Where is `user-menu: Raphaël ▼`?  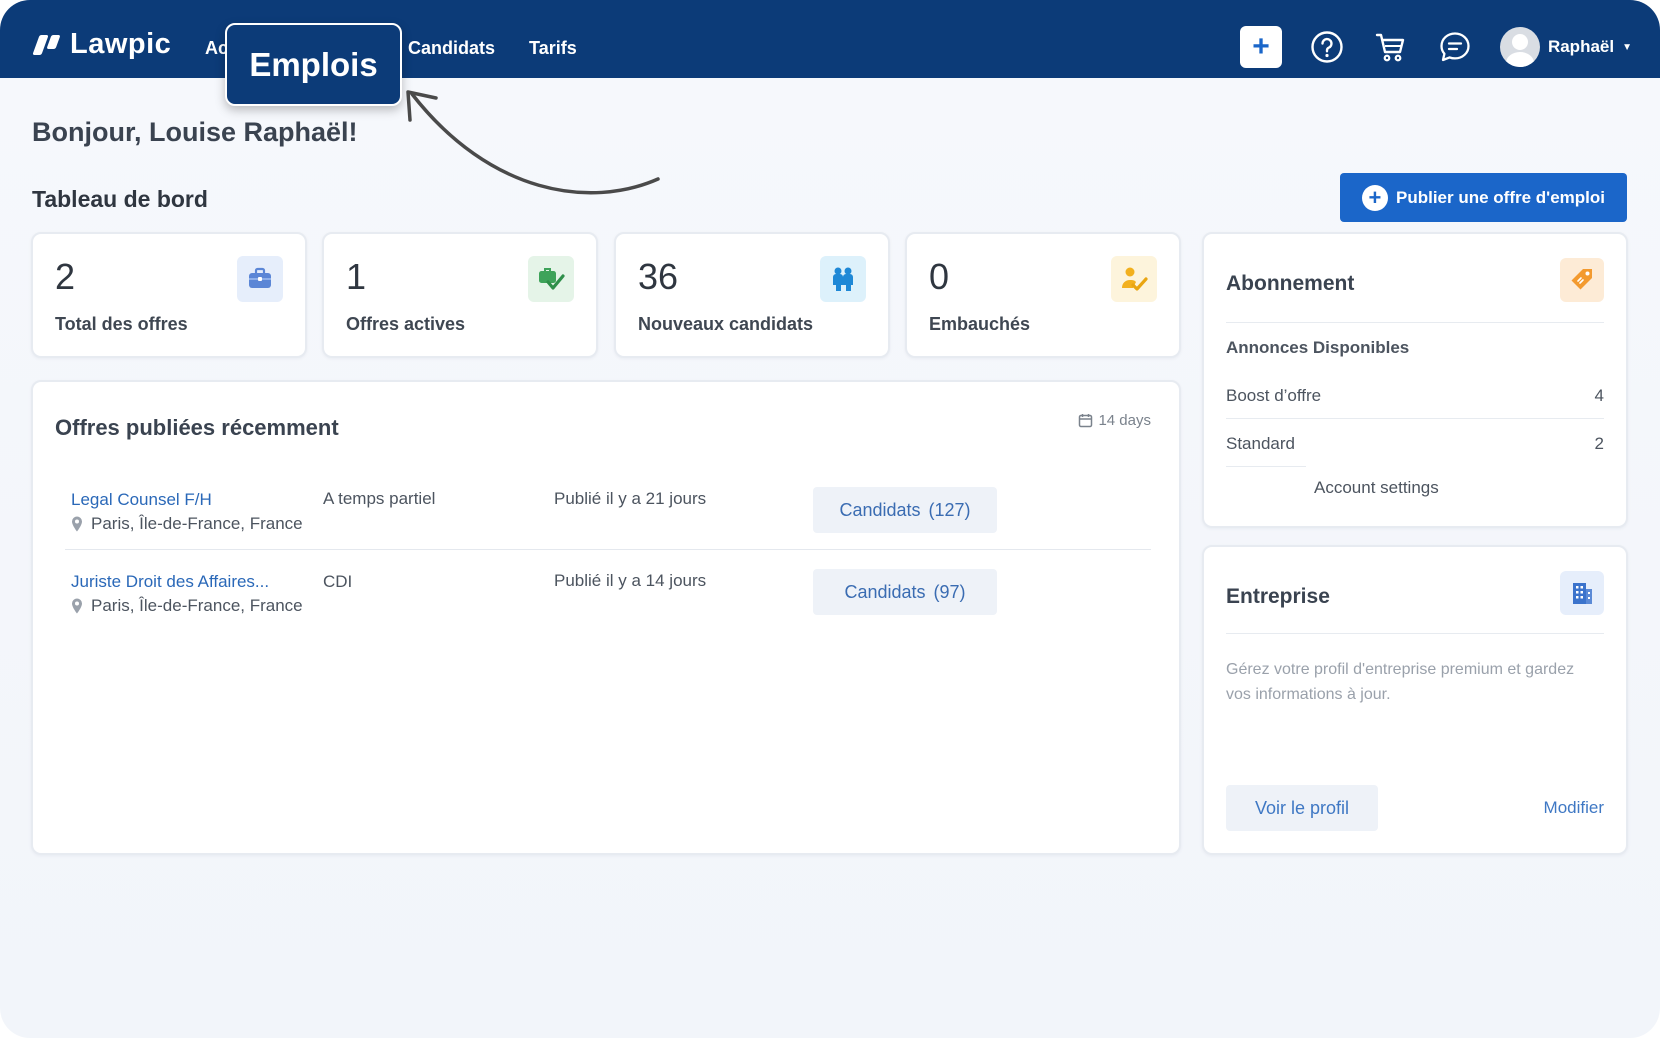 user-menu: Raphaël ▼ is located at coordinates (1565, 47).